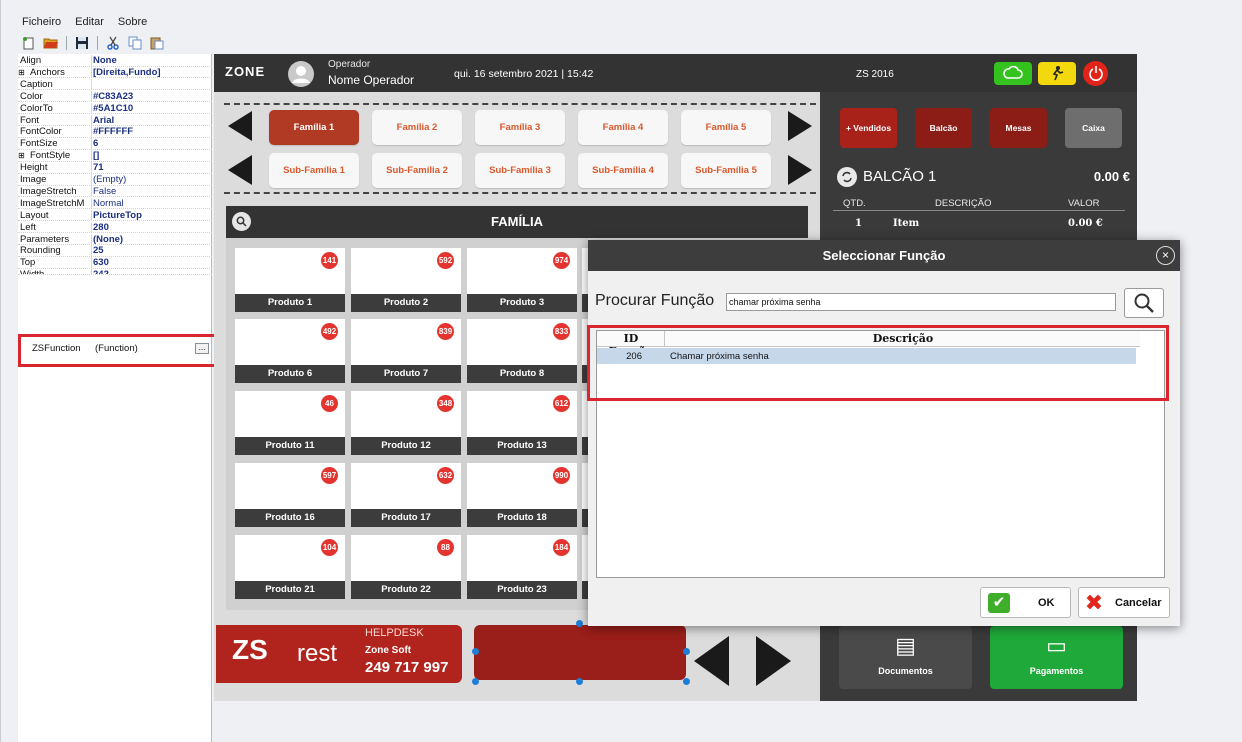  What do you see at coordinates (406, 351) in the screenshot?
I see `product-tile: 839 Produto 7` at bounding box center [406, 351].